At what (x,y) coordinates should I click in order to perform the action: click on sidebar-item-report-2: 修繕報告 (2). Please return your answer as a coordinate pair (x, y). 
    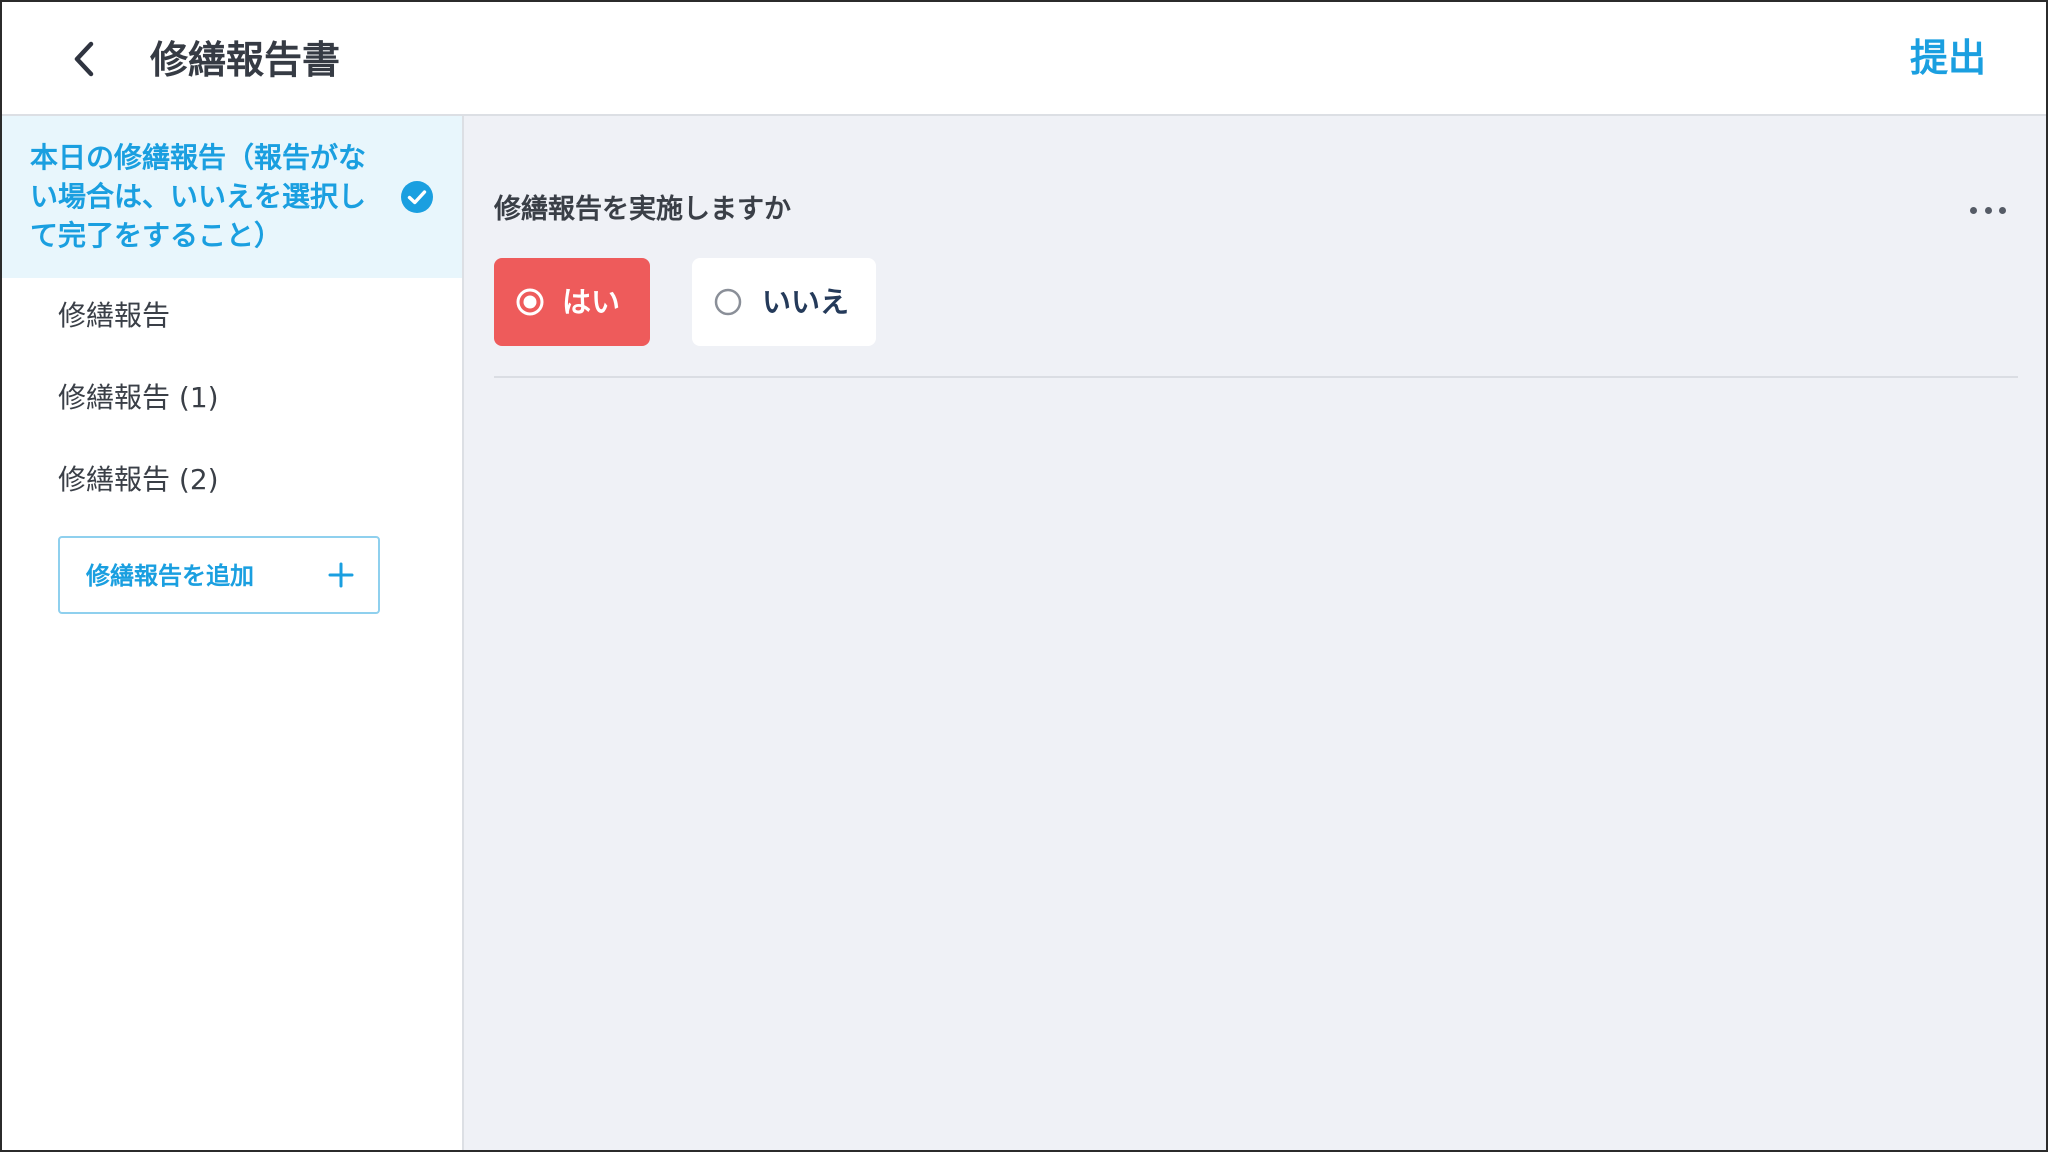
    Looking at the image, I should click on (138, 480).